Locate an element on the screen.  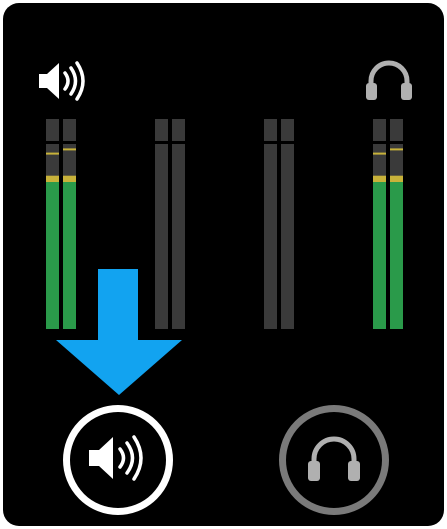
headphones-output-button is located at coordinates (334, 460).